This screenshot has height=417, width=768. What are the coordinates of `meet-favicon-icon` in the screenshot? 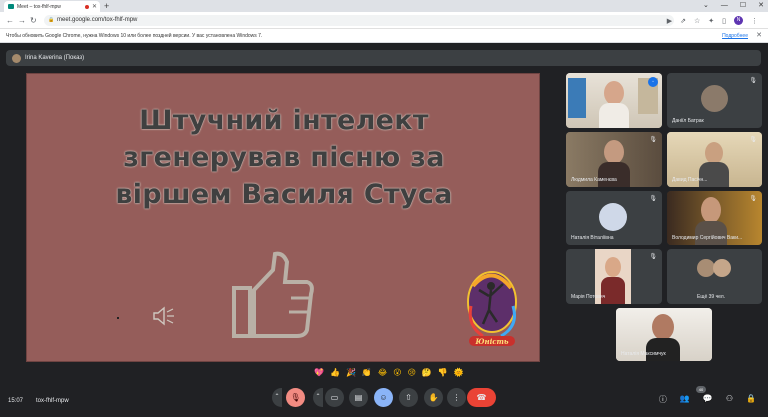 It's located at (11, 6).